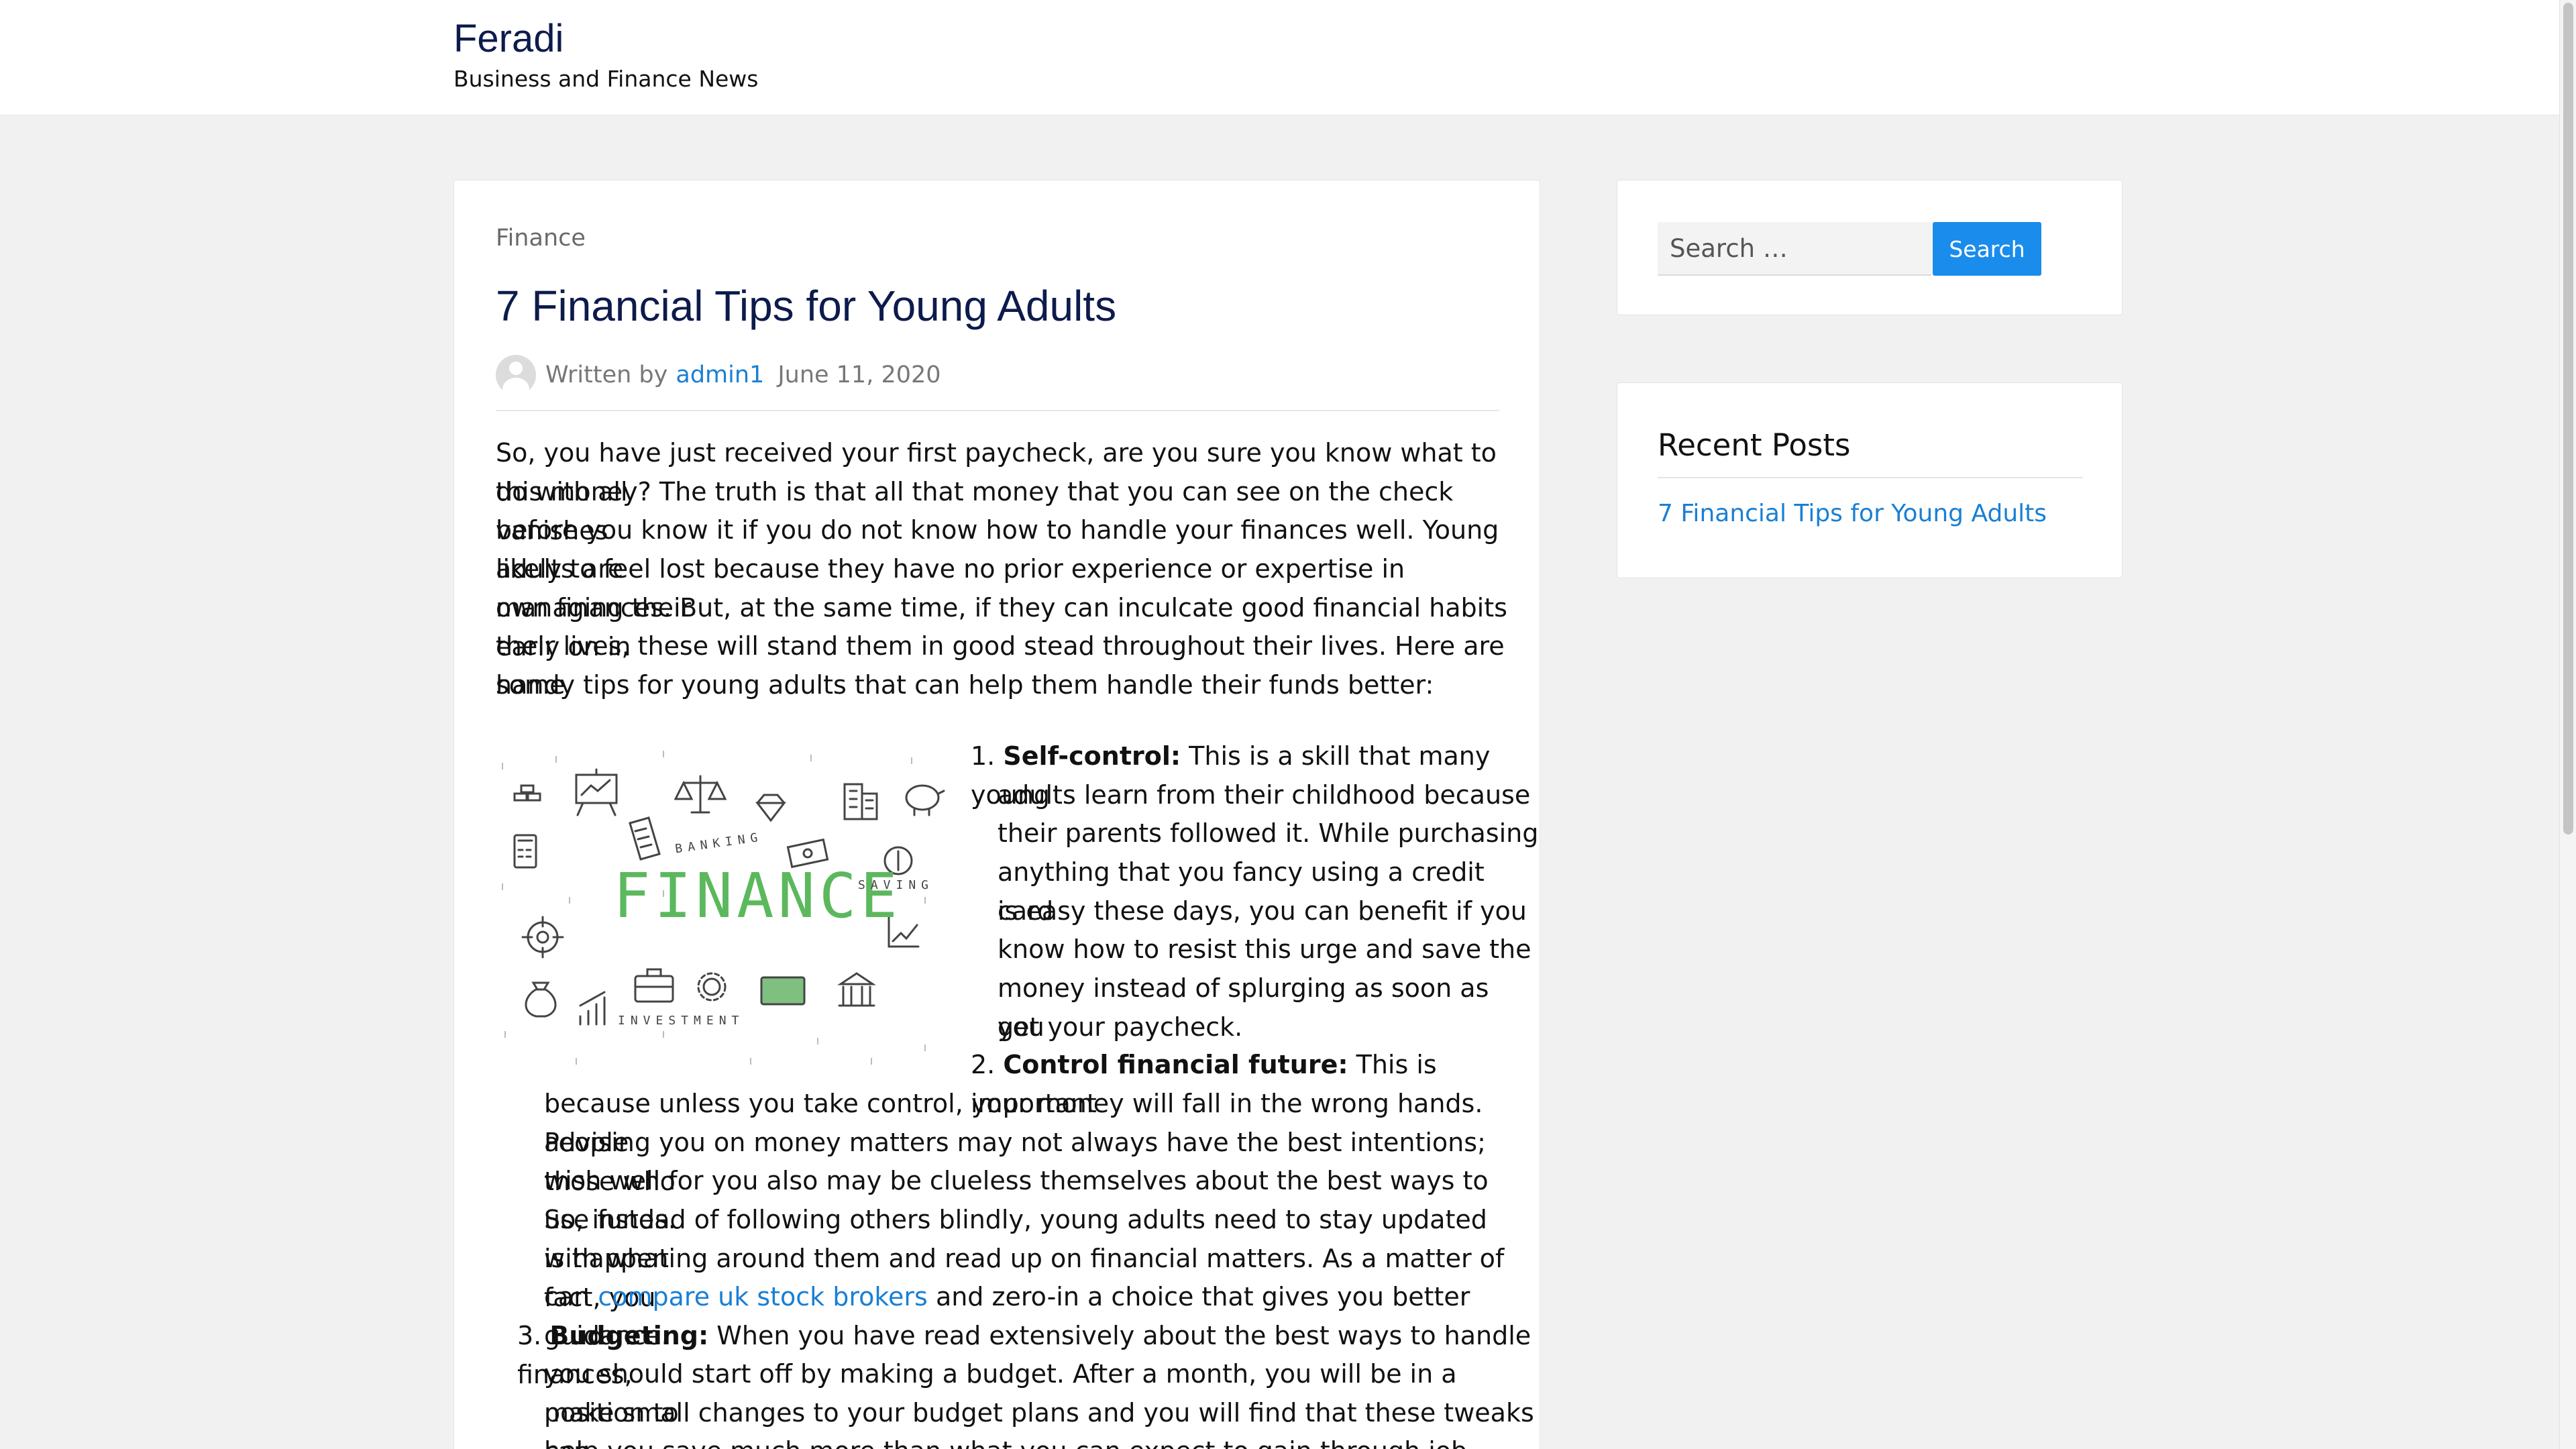 The image size is (2576, 1449). Describe the element at coordinates (806, 306) in the screenshot. I see `article-title: 7 Financial Tips for Young Adults` at that location.